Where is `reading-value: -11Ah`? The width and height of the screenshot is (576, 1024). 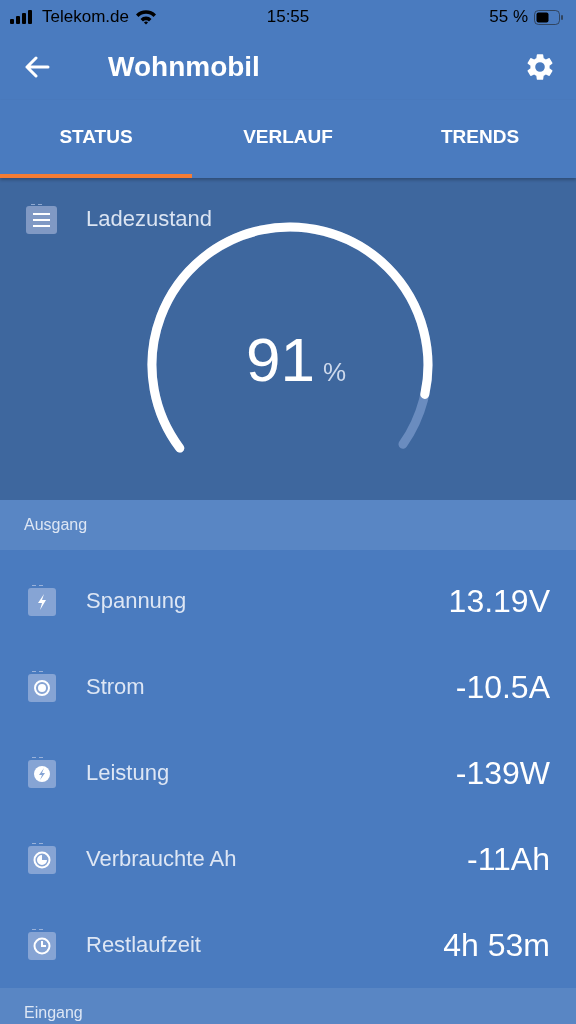
reading-value: -11Ah is located at coordinates (508, 859).